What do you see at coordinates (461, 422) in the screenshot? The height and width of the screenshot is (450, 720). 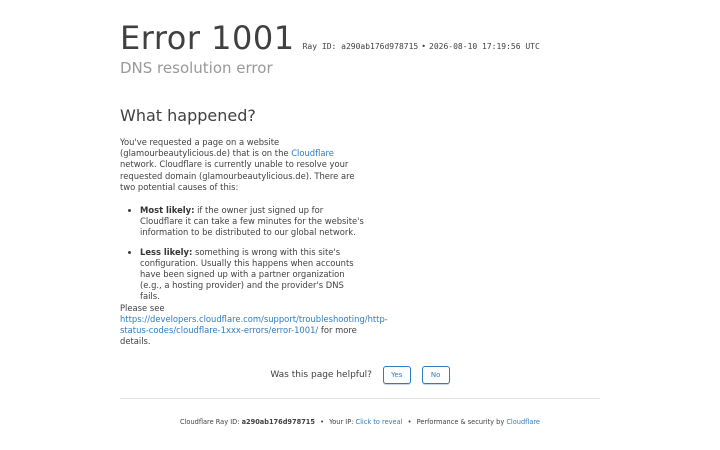 I see `footer-perf-prefix: Performance & security by` at bounding box center [461, 422].